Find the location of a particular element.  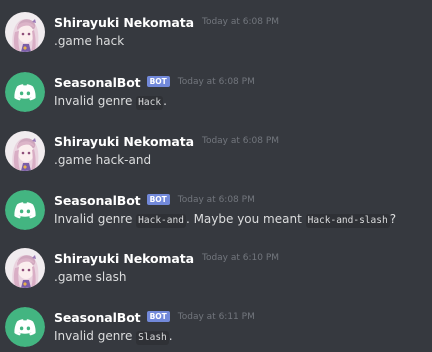

inline-code: Slash is located at coordinates (152, 338).